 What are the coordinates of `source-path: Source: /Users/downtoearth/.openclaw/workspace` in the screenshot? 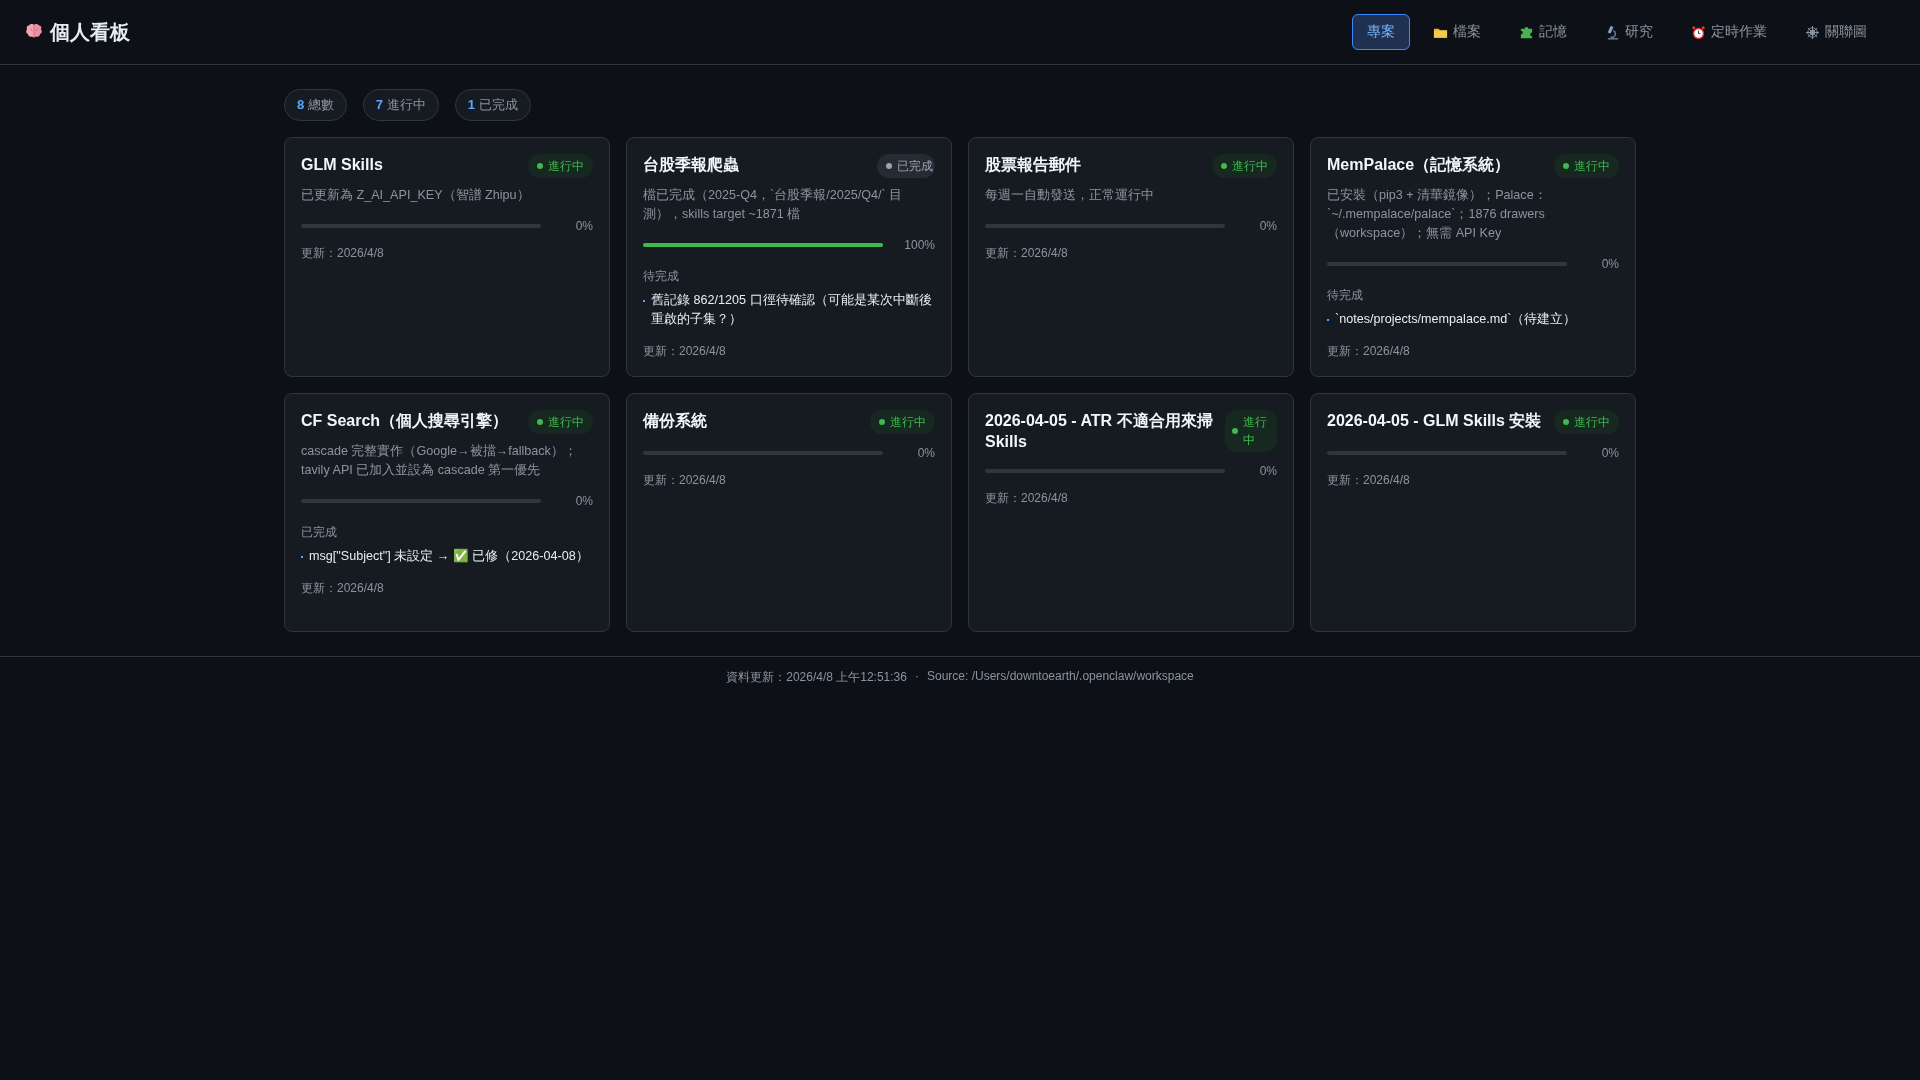 It's located at (1060, 677).